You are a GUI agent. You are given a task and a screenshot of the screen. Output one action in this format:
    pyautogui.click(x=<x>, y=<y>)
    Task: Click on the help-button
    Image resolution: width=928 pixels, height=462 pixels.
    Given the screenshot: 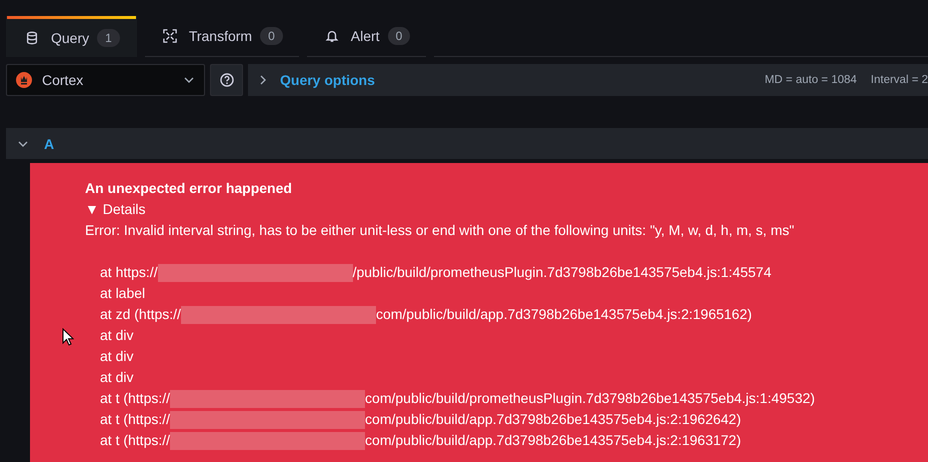 What is the action you would take?
    pyautogui.click(x=226, y=80)
    